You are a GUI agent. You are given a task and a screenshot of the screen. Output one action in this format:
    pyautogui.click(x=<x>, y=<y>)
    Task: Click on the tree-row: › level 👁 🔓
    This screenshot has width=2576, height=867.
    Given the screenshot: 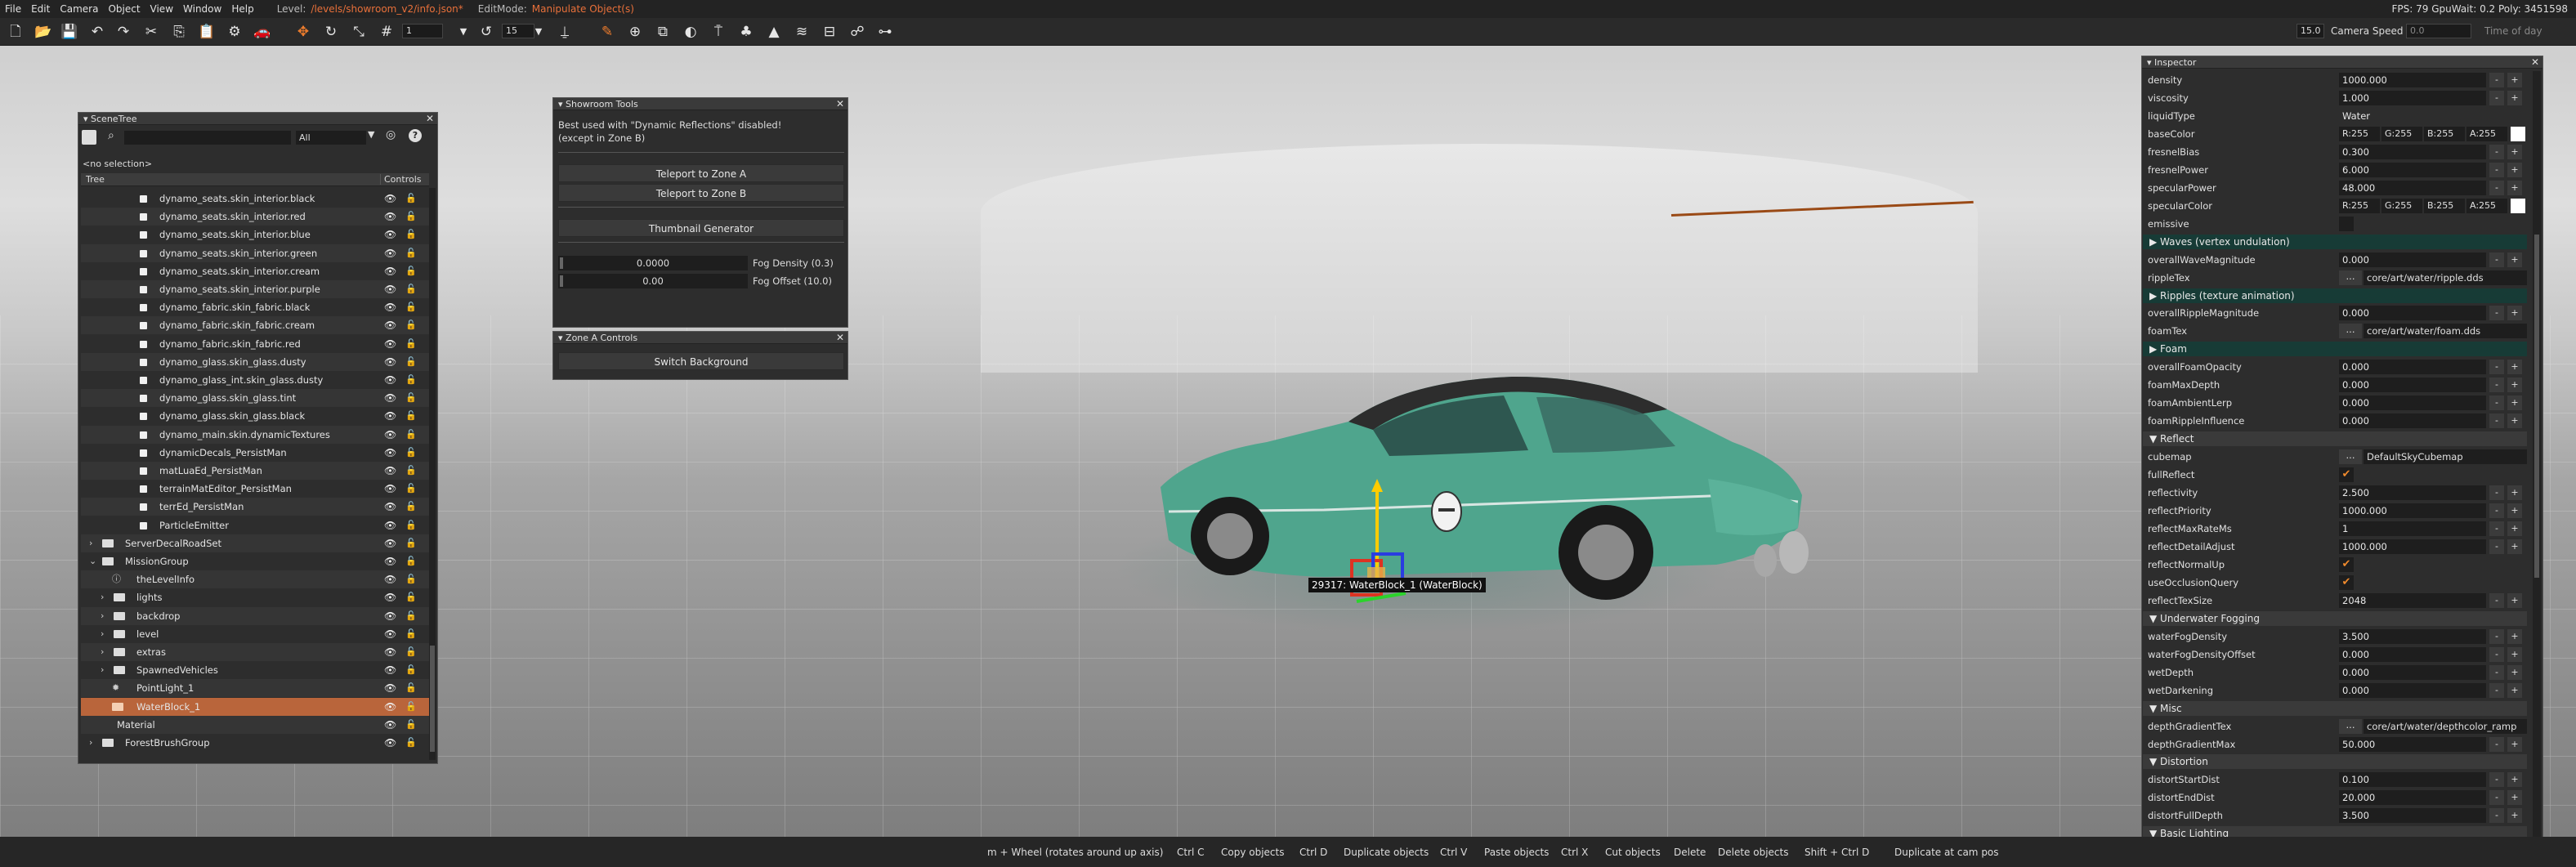 What is the action you would take?
    pyautogui.click(x=255, y=634)
    